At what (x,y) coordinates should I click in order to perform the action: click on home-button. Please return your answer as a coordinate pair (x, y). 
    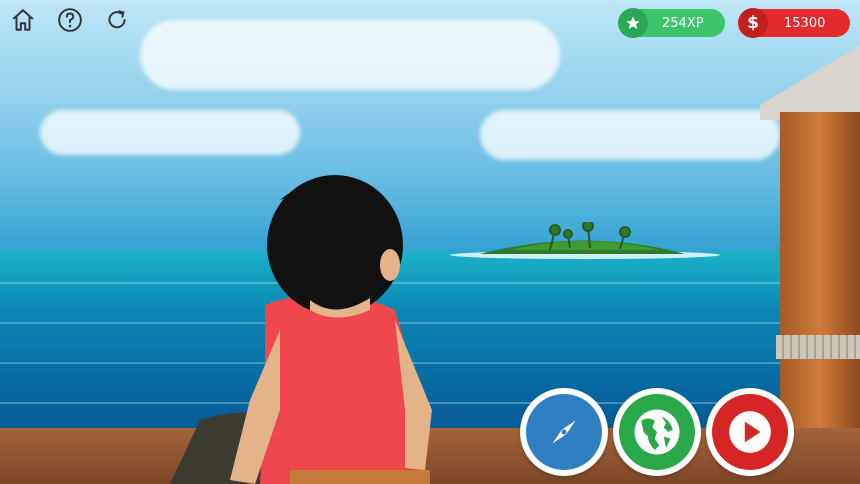
    Looking at the image, I should click on (23, 20).